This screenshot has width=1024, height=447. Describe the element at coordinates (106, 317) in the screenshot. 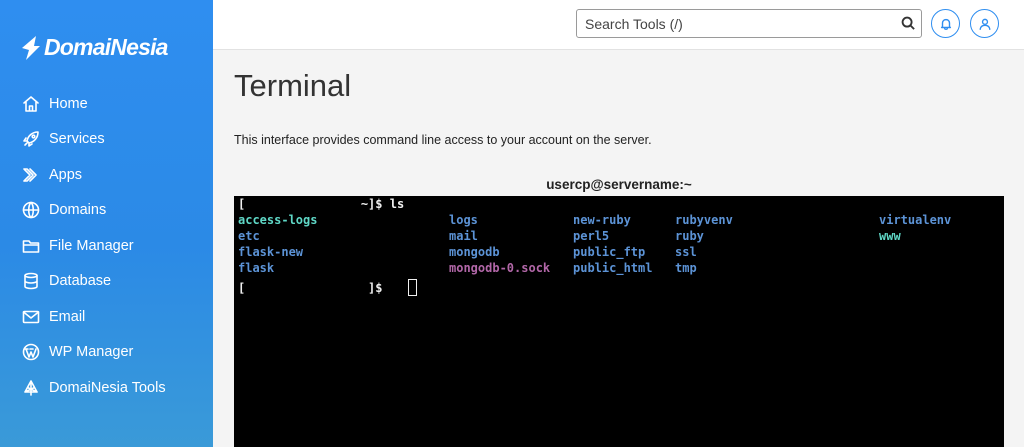

I see `sidebar-item-email: Email` at that location.